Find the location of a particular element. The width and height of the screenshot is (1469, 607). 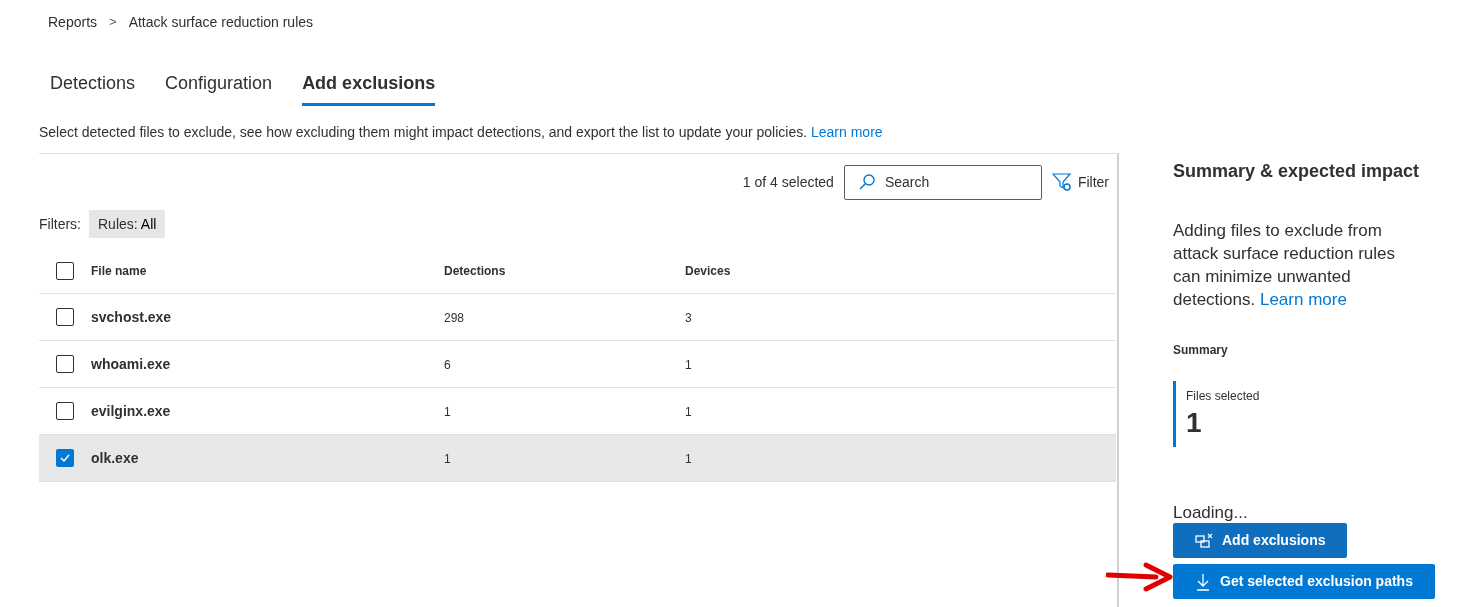

table-cell: svchost.exe is located at coordinates (131, 317).